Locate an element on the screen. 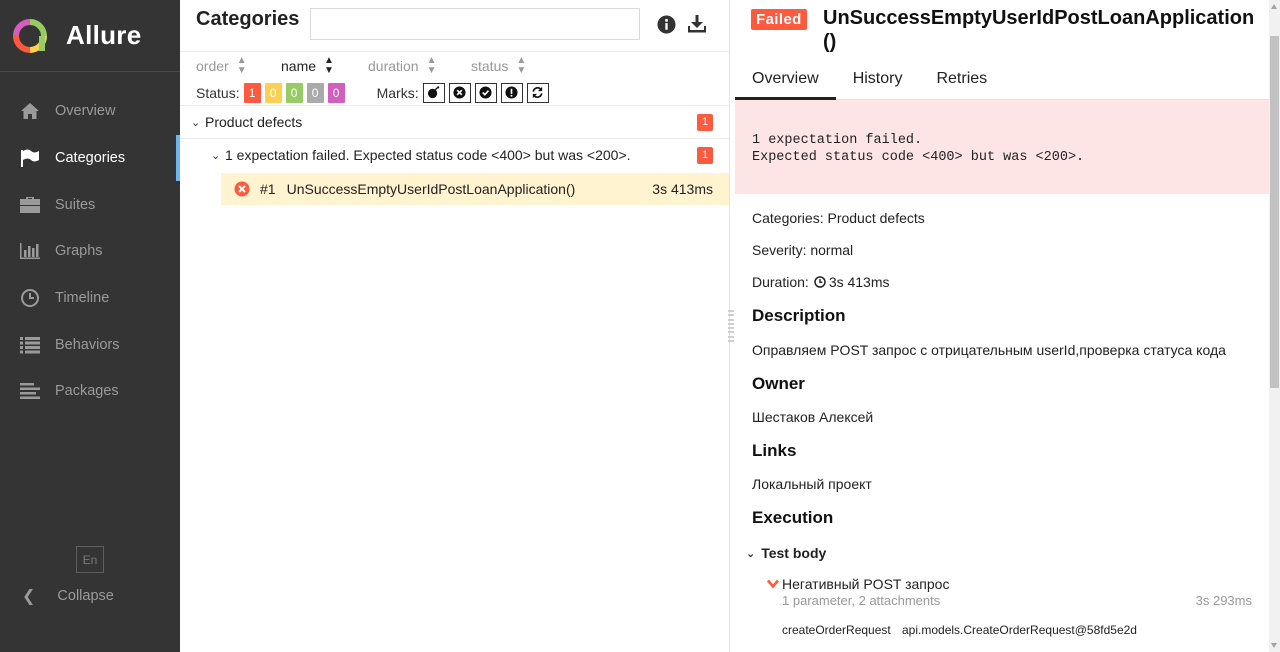 This screenshot has height=652, width=1280. sort-status: status ▲ ▼ is located at coordinates (498, 66).